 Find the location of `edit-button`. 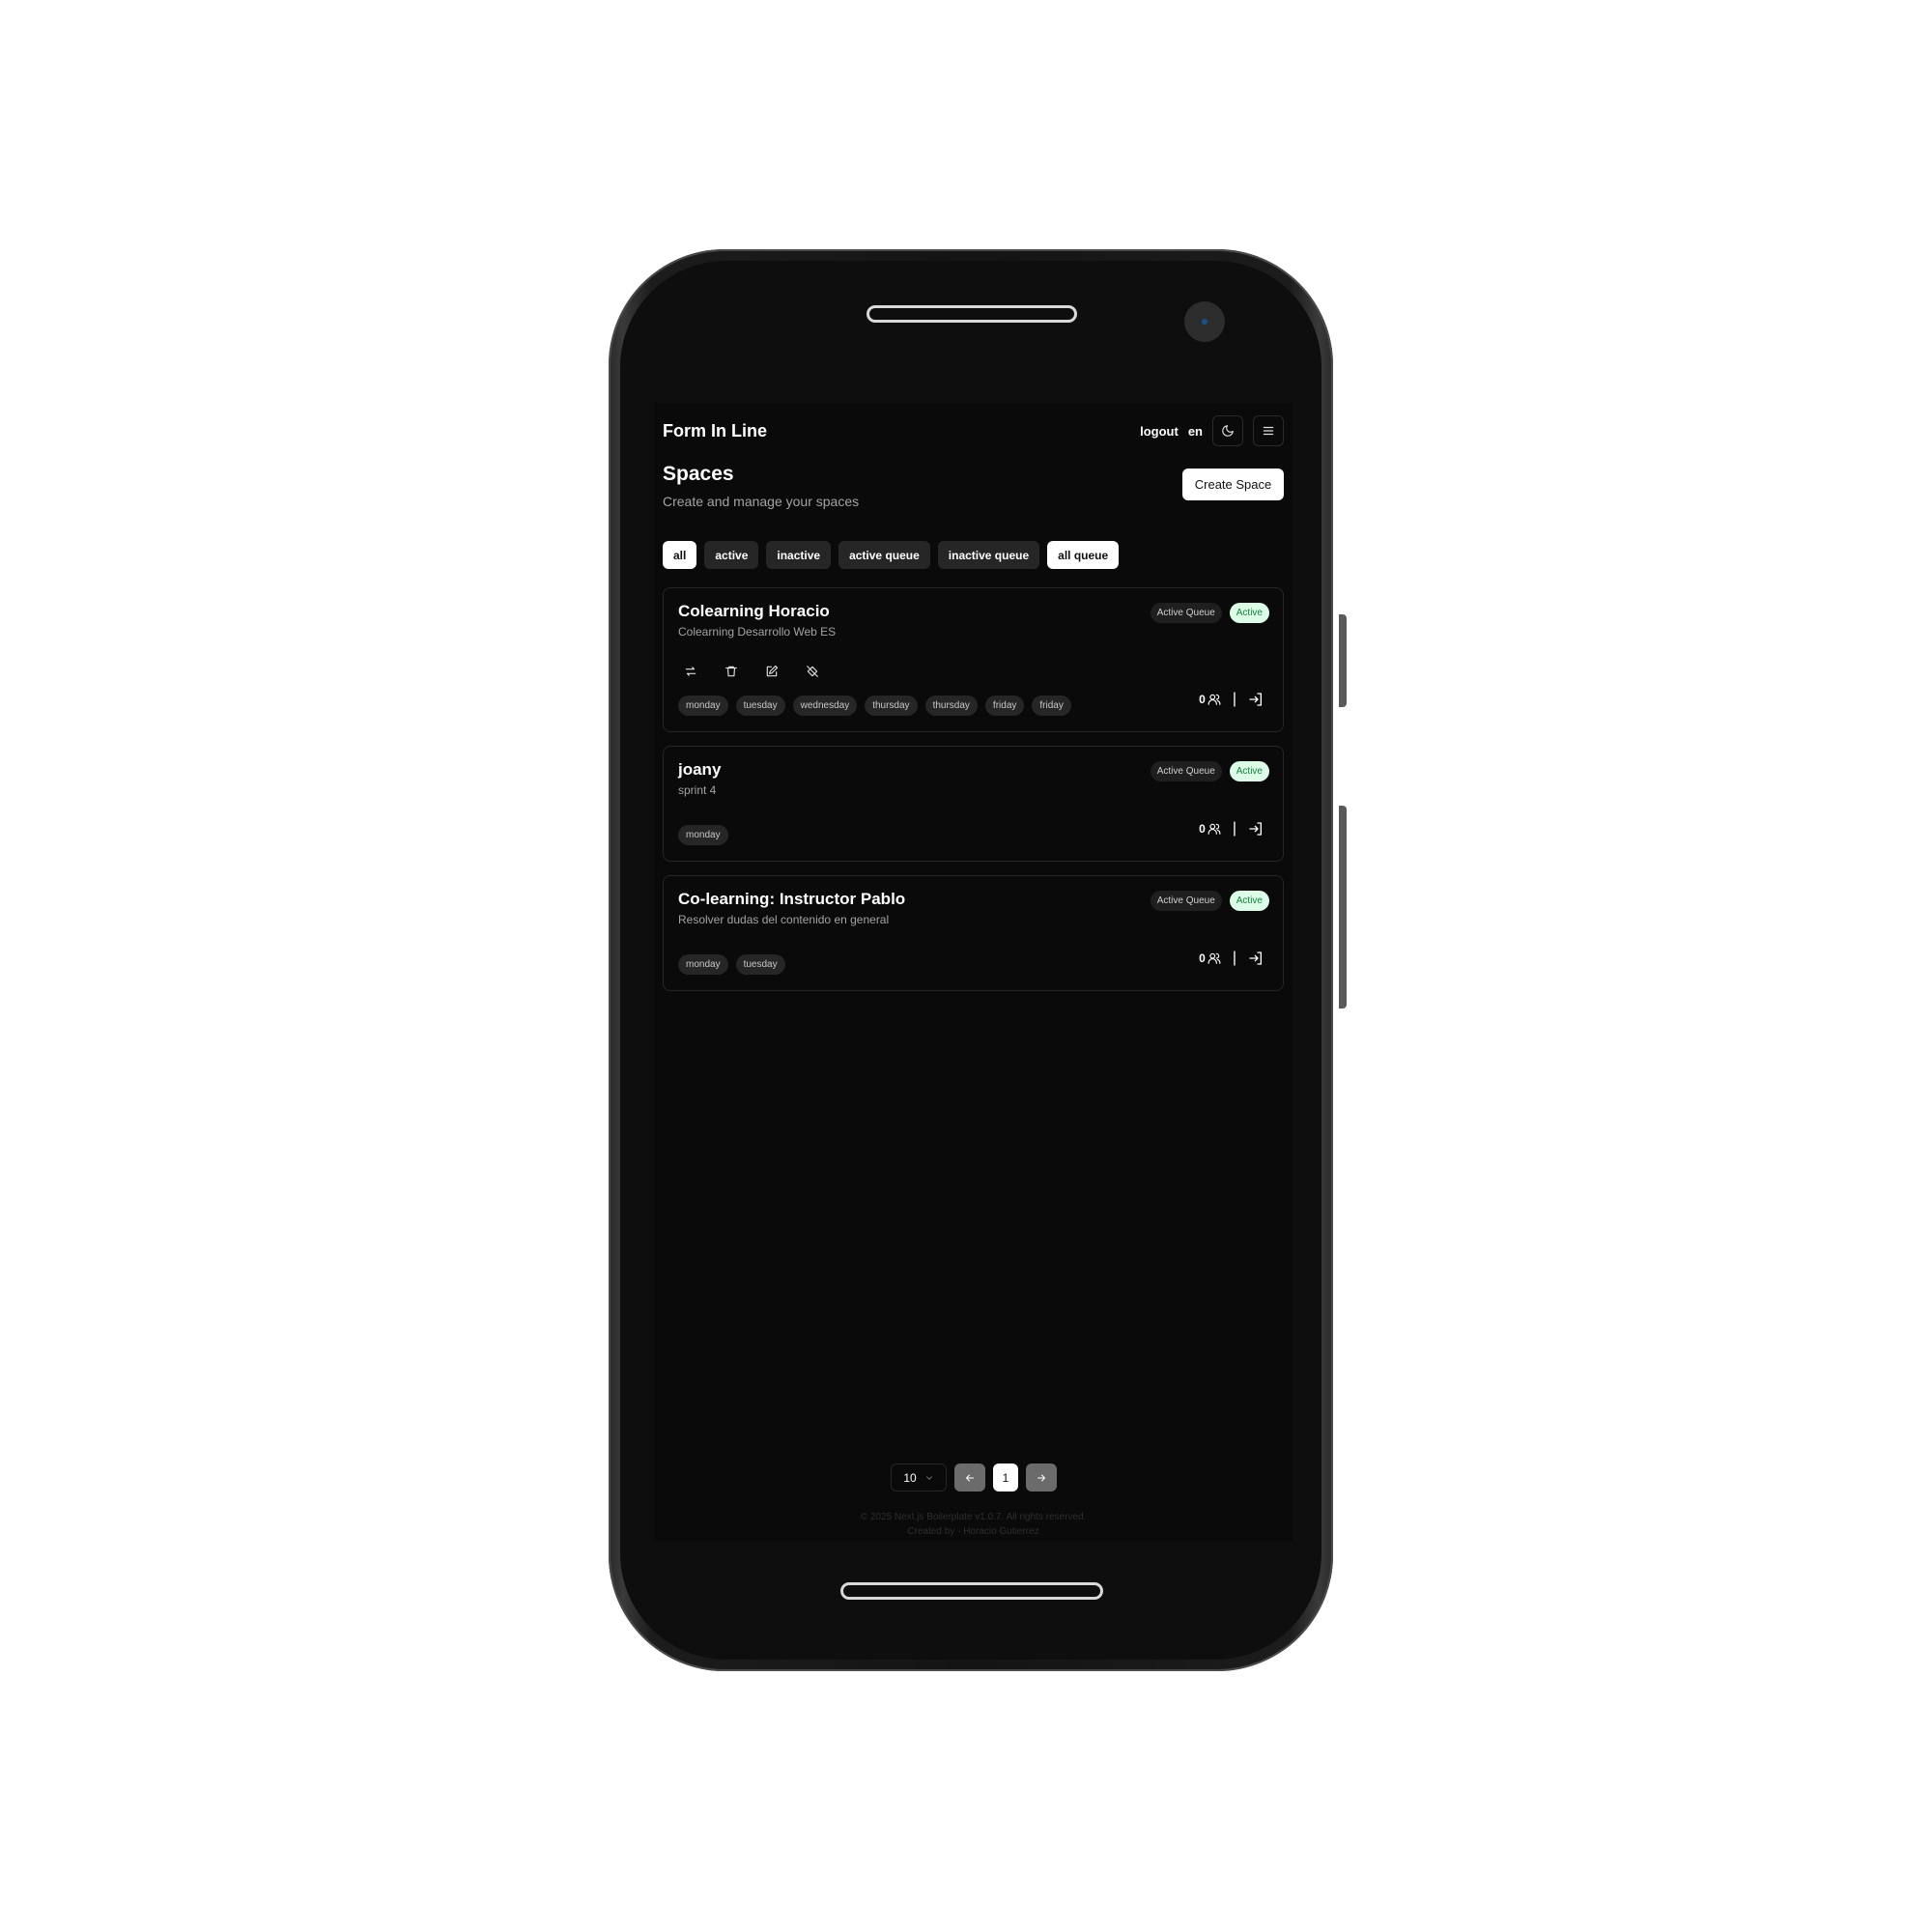

edit-button is located at coordinates (771, 671).